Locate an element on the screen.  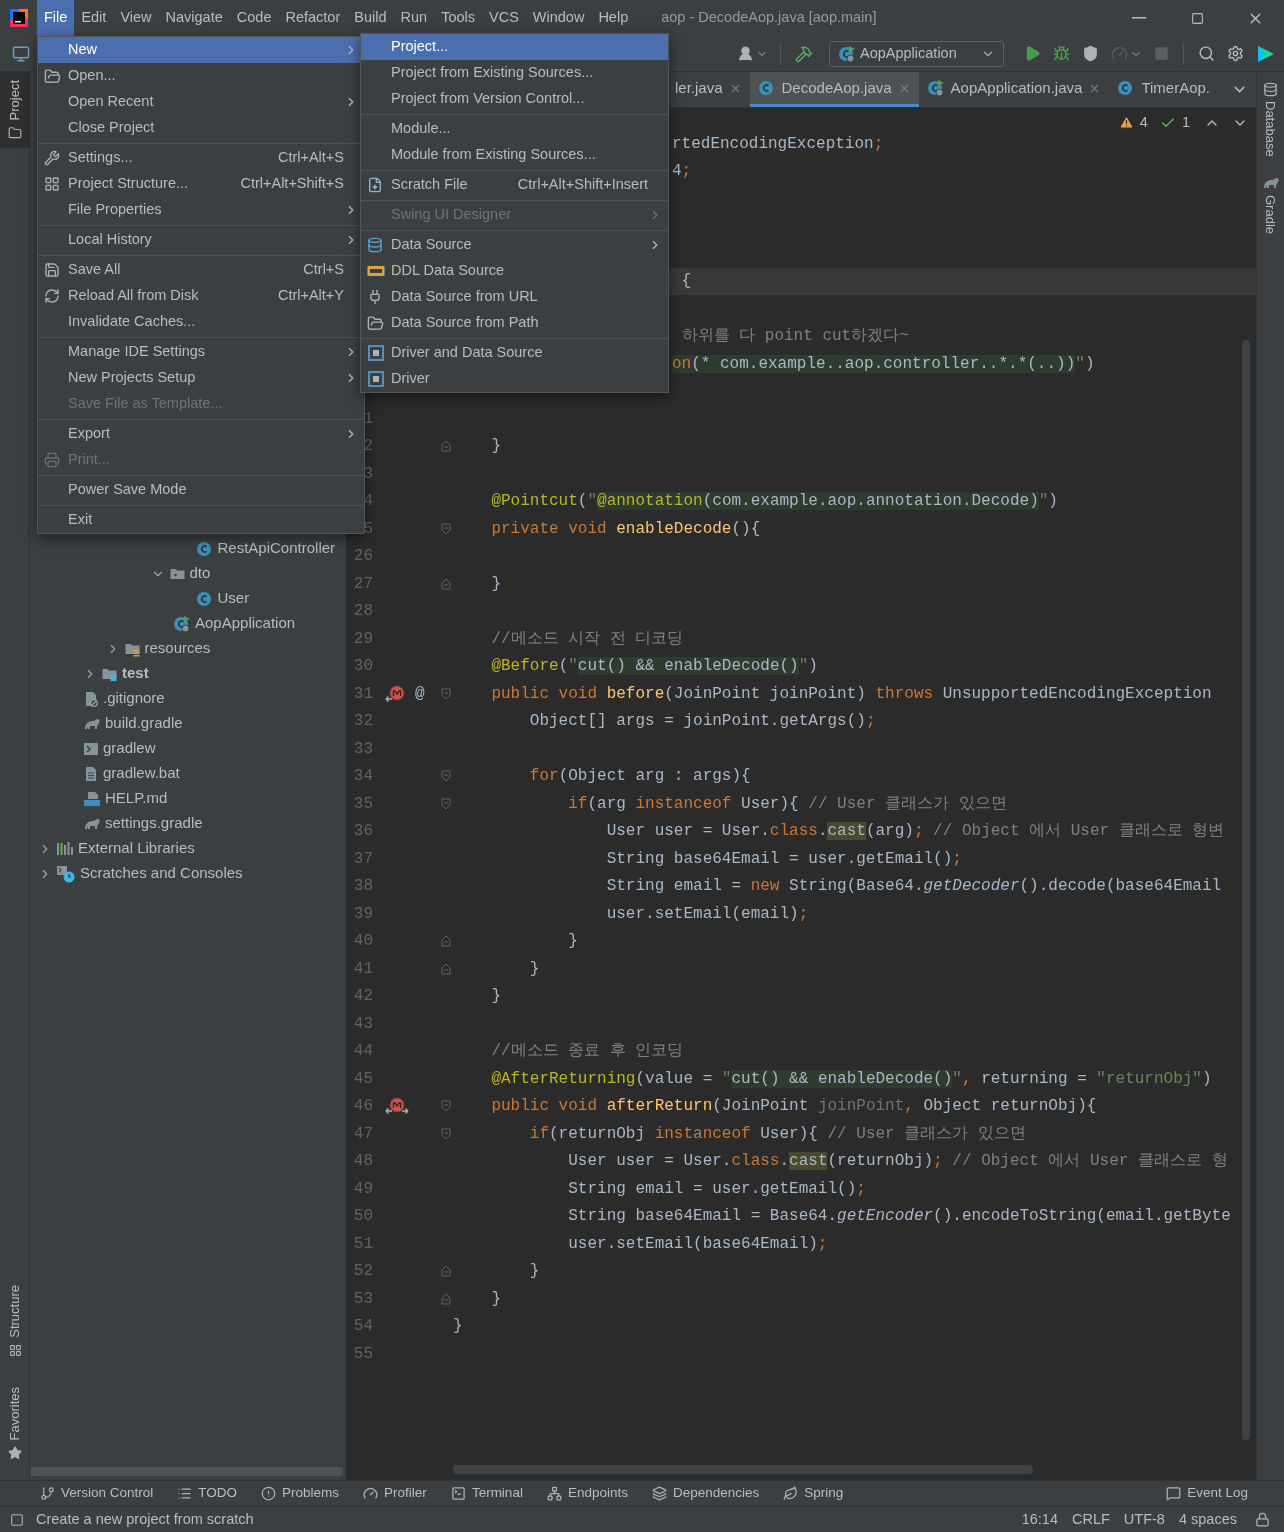
tool-window-tab: Project is located at coordinates (15, 110).